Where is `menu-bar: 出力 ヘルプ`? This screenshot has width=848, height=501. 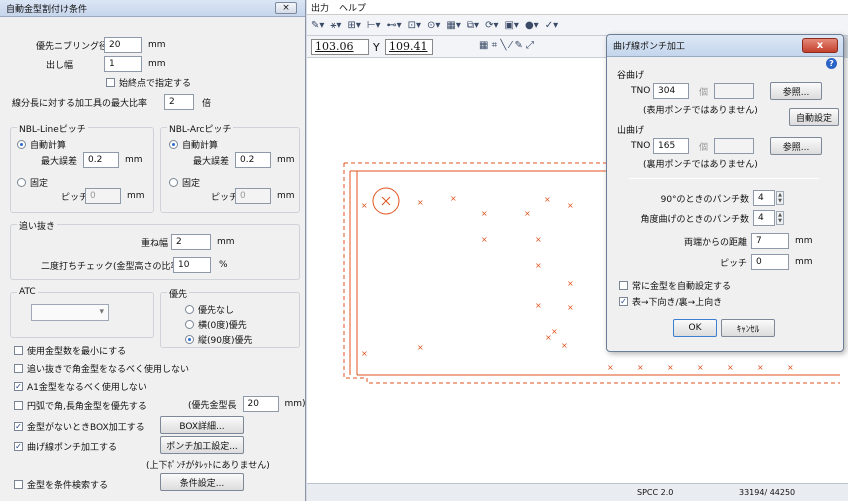
menu-bar: 出力 ヘルプ is located at coordinates (577, 7).